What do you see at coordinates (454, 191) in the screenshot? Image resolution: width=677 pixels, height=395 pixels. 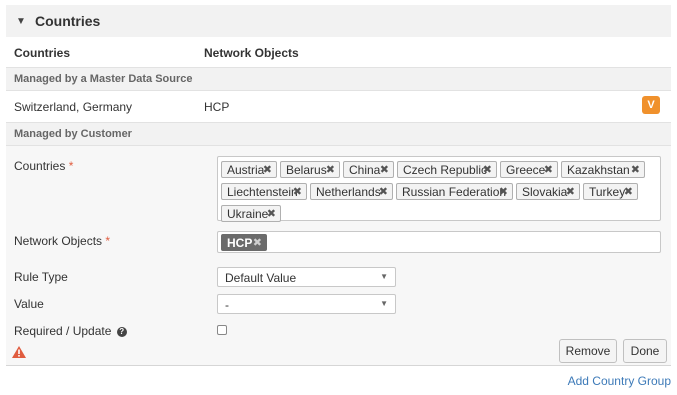 I see `country-tag: Russian Federation ✖` at bounding box center [454, 191].